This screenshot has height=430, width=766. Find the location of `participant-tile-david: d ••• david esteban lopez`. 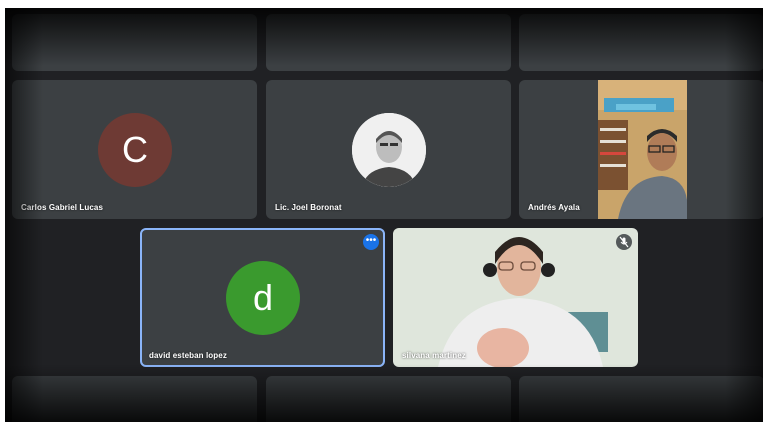

participant-tile-david: d ••• david esteban lopez is located at coordinates (262, 297).